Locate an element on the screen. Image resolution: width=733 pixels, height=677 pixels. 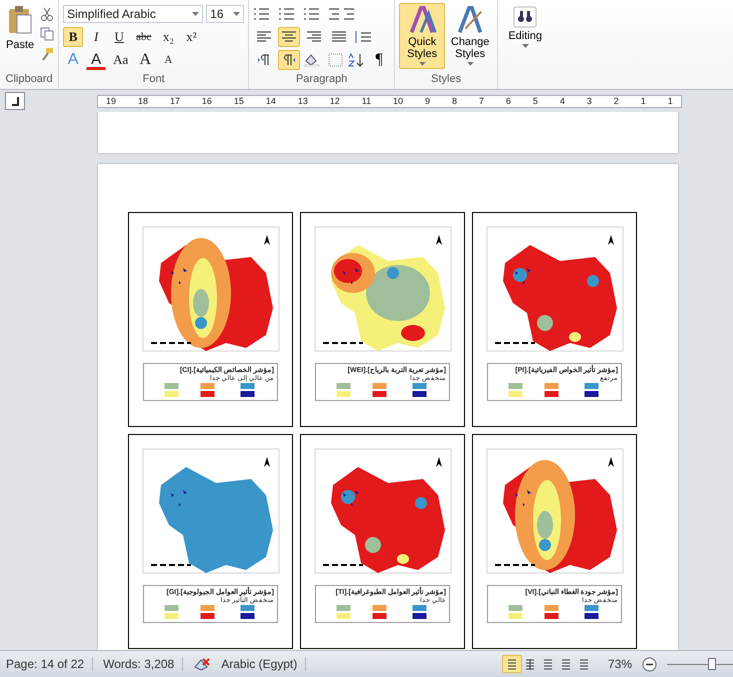
format-button: Aa is located at coordinates (120, 60).